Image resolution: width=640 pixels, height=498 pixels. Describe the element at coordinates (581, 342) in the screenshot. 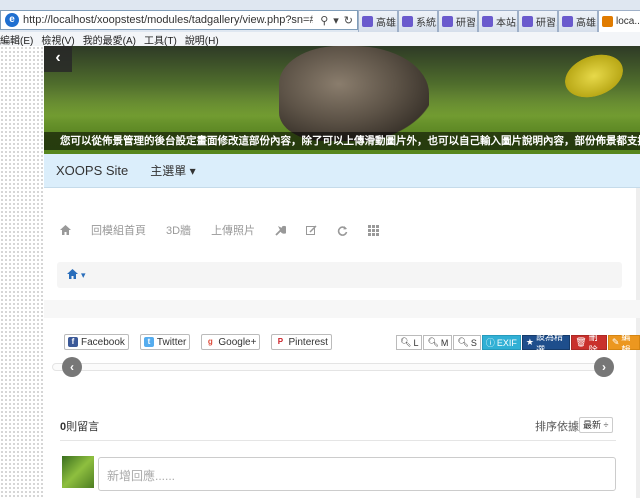

I see `trash-icon: 🗑︎` at that location.